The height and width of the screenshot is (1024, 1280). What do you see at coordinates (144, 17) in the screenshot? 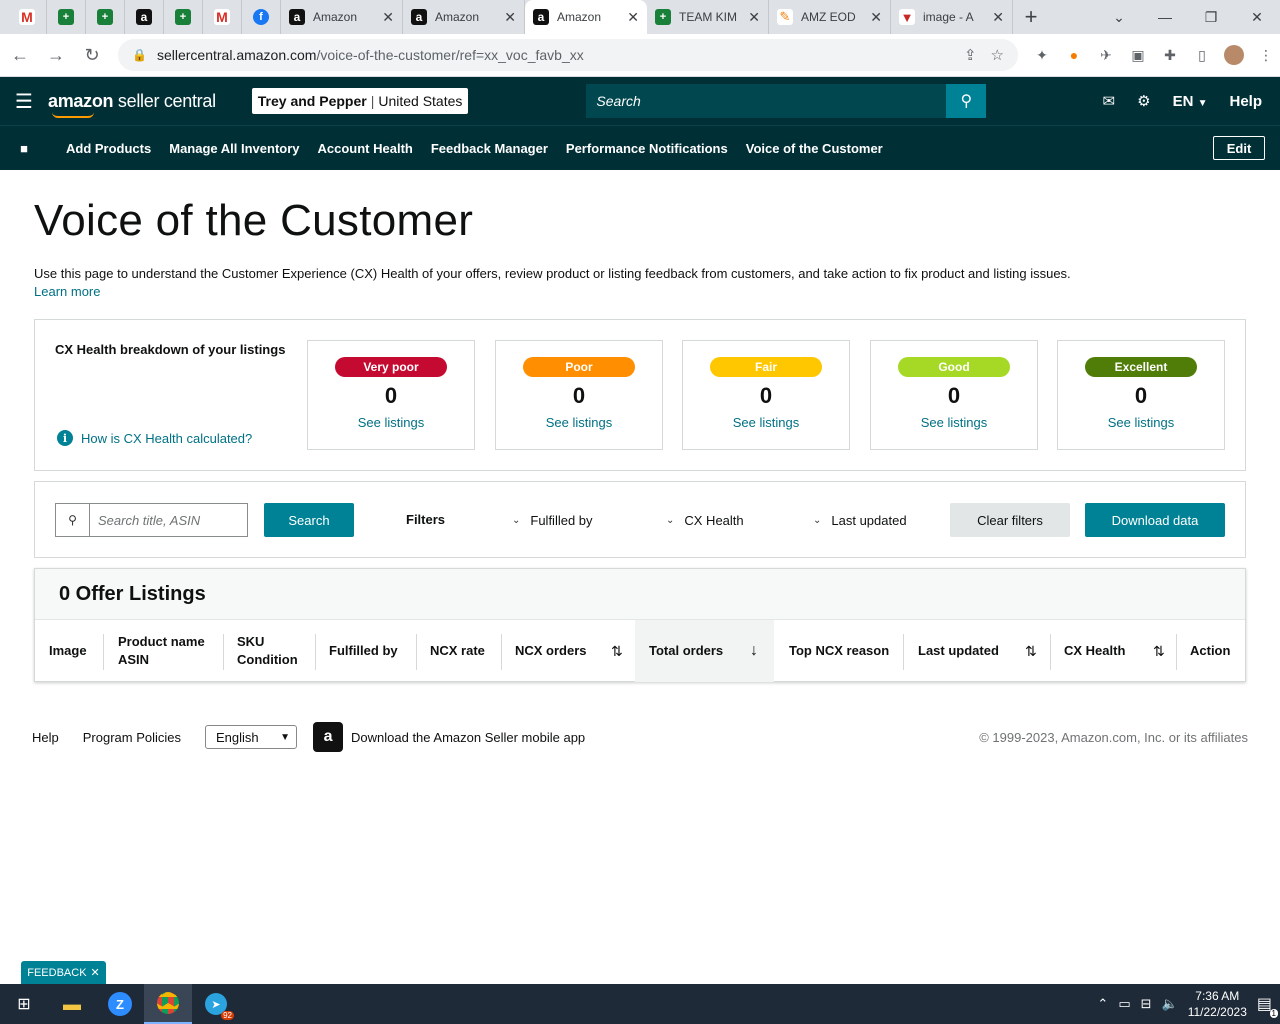
I see `pinned-tab-amazon: a` at bounding box center [144, 17].